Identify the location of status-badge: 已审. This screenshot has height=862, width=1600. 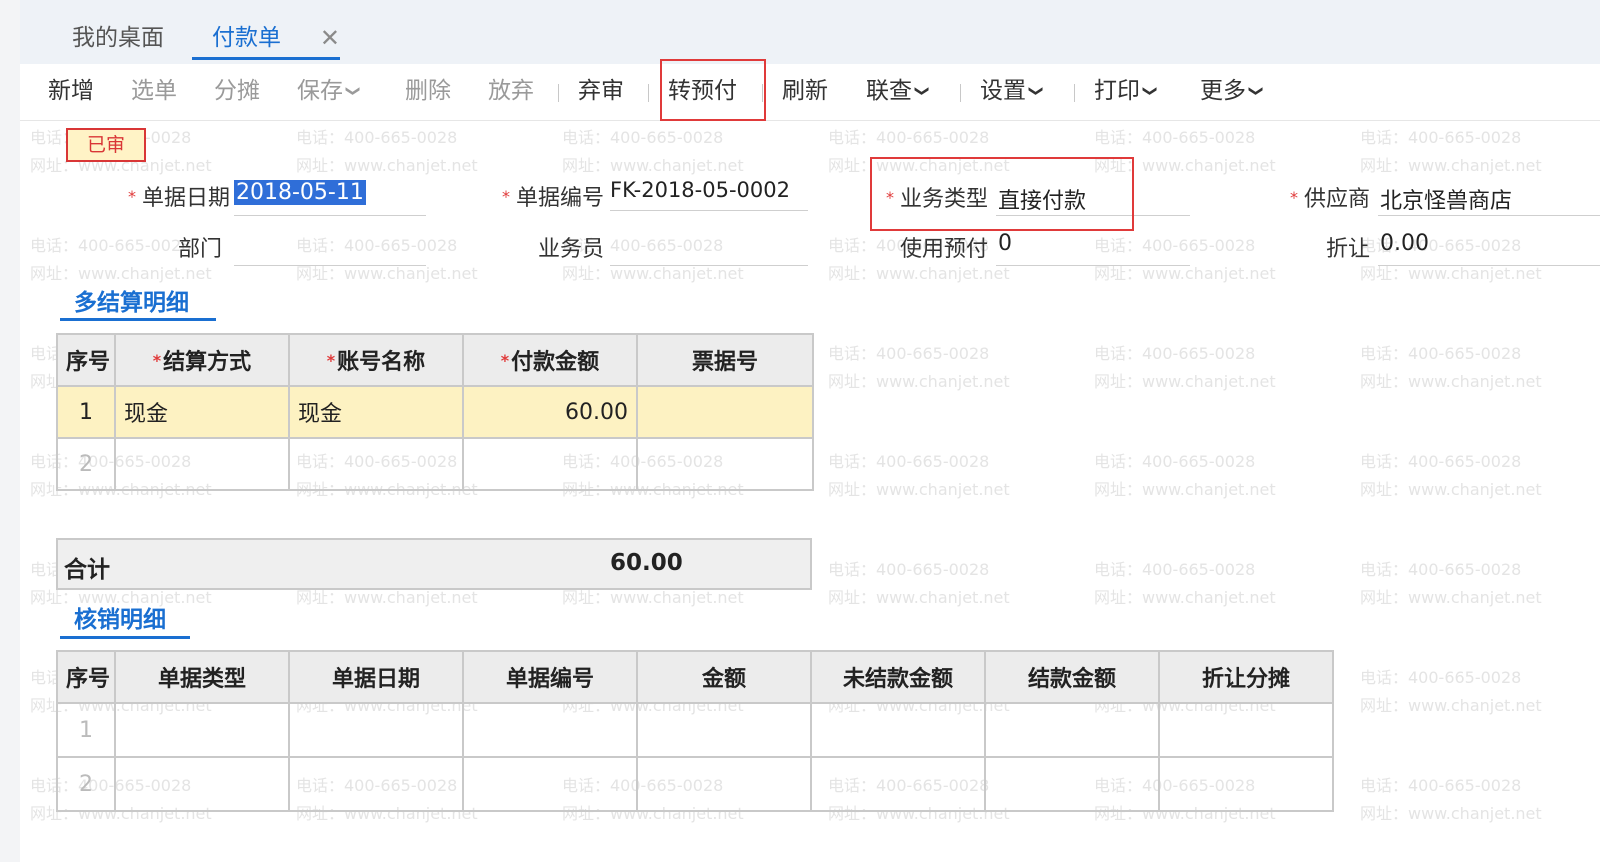
(106, 145).